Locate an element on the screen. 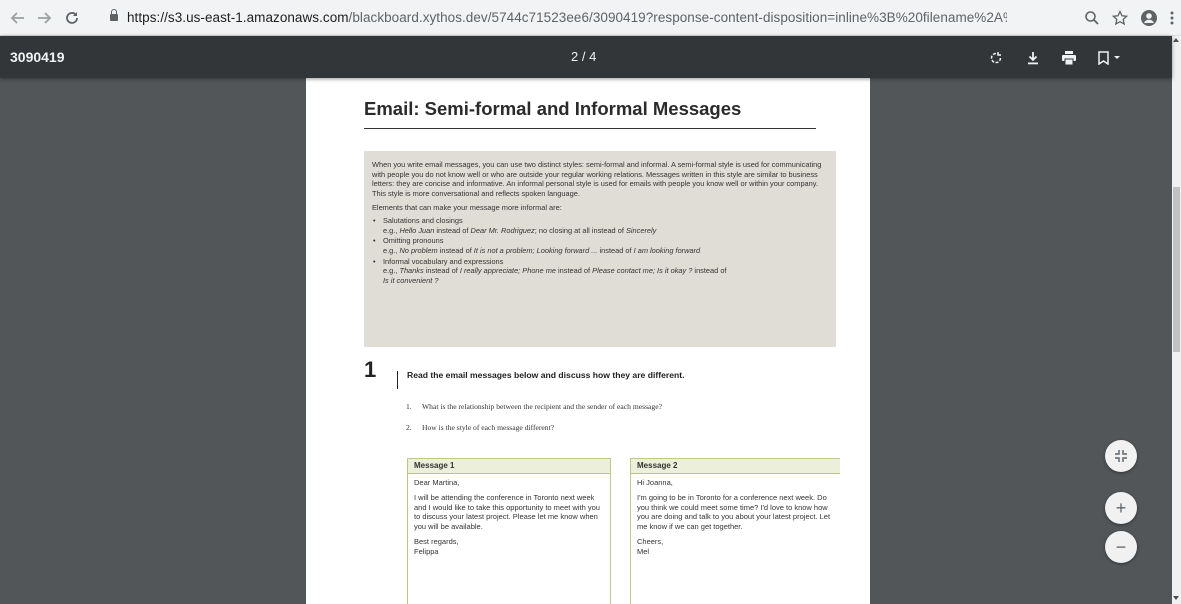 The image size is (1181, 604). rotate-icon is located at coordinates (996, 58).